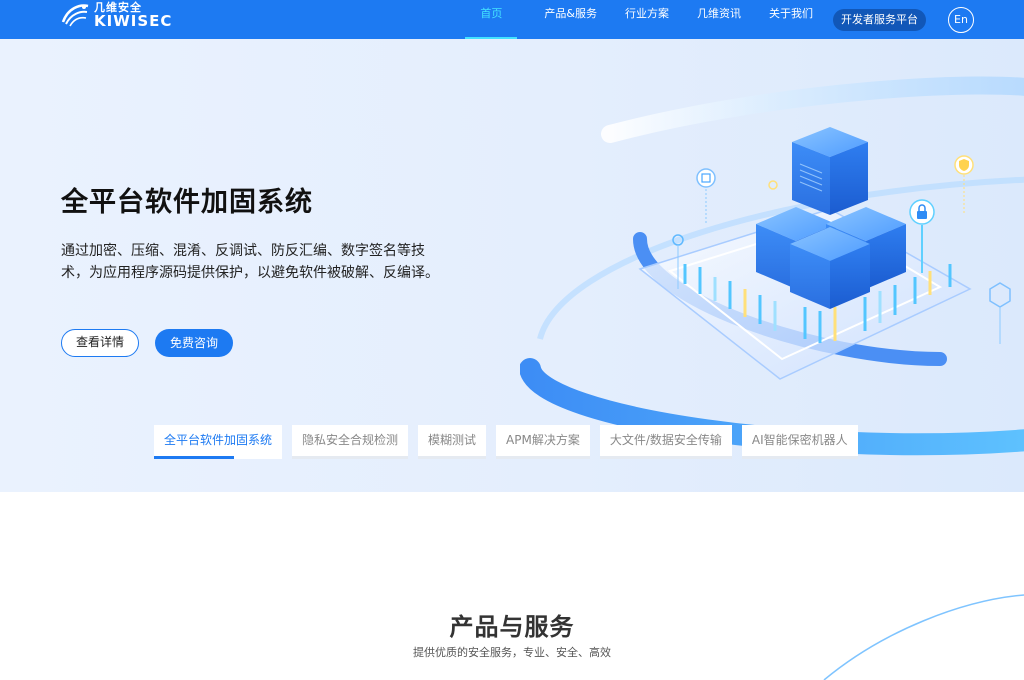 The height and width of the screenshot is (680, 1024). I want to click on view-details-button: 查看详情, so click(100, 343).